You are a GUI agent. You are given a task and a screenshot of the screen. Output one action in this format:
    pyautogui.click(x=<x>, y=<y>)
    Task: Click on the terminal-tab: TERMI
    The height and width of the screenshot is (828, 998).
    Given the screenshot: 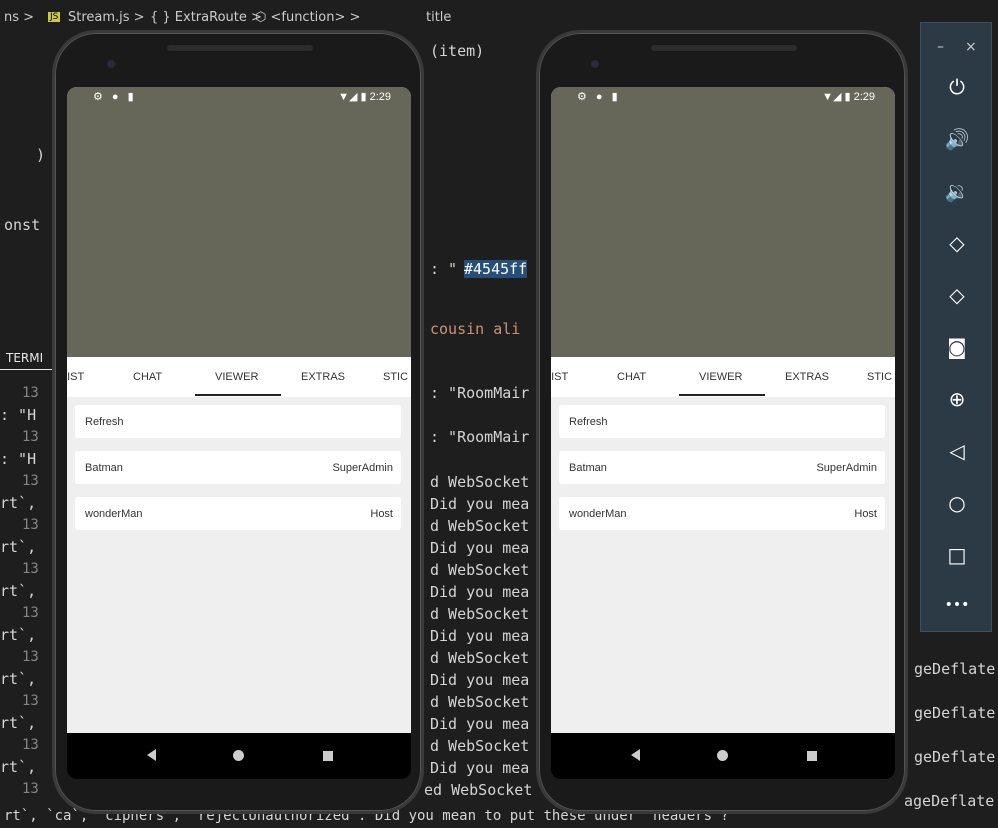 What is the action you would take?
    pyautogui.click(x=30, y=358)
    